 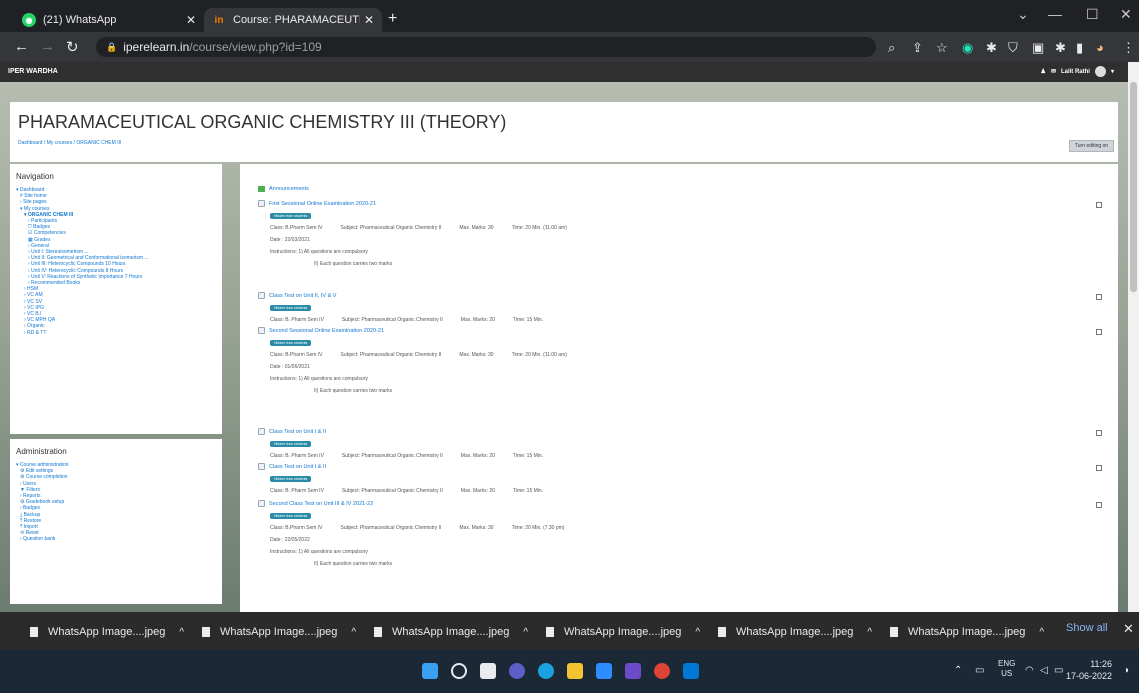 What do you see at coordinates (958, 670) in the screenshot?
I see `chevron-up-icon: ⌃` at bounding box center [958, 670].